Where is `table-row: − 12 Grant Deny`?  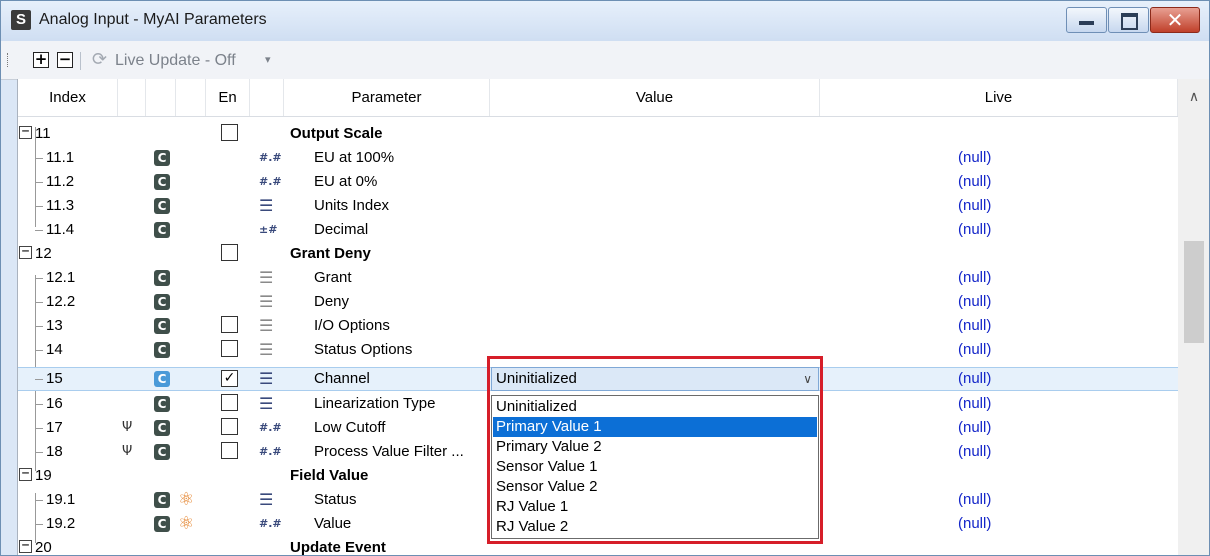
table-row: − 12 Grant Deny is located at coordinates (598, 254).